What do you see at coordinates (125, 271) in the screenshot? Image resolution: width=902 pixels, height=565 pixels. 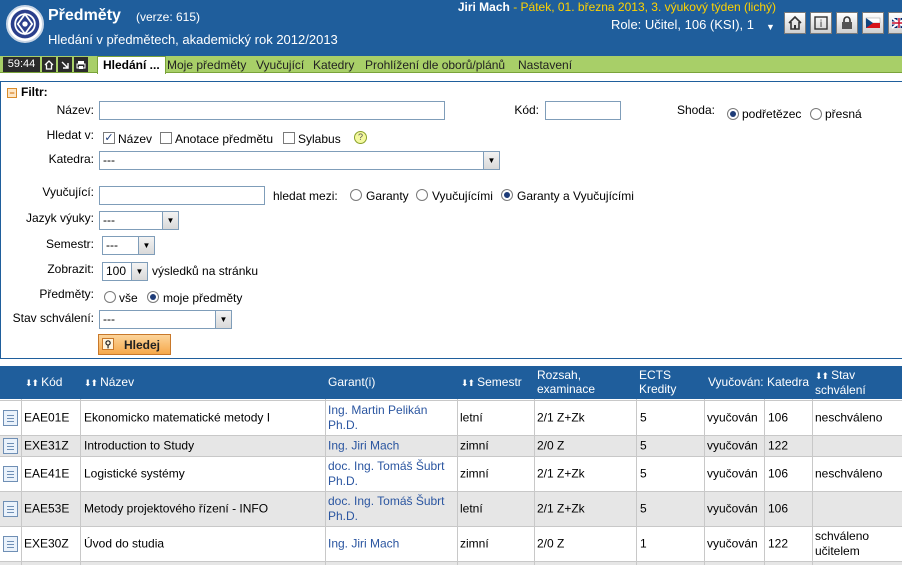 I see `zobrazit-select: 100 ▼` at bounding box center [125, 271].